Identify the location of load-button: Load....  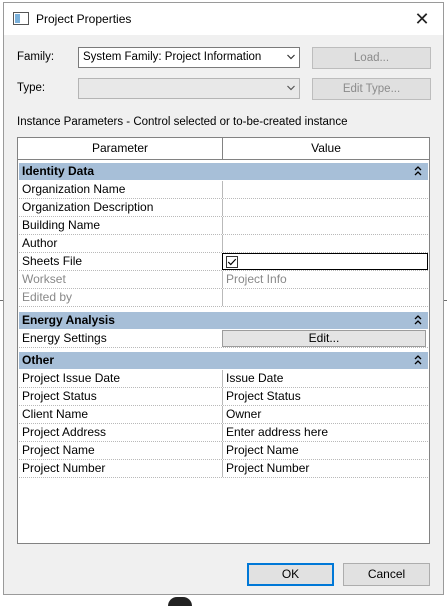
(371, 58).